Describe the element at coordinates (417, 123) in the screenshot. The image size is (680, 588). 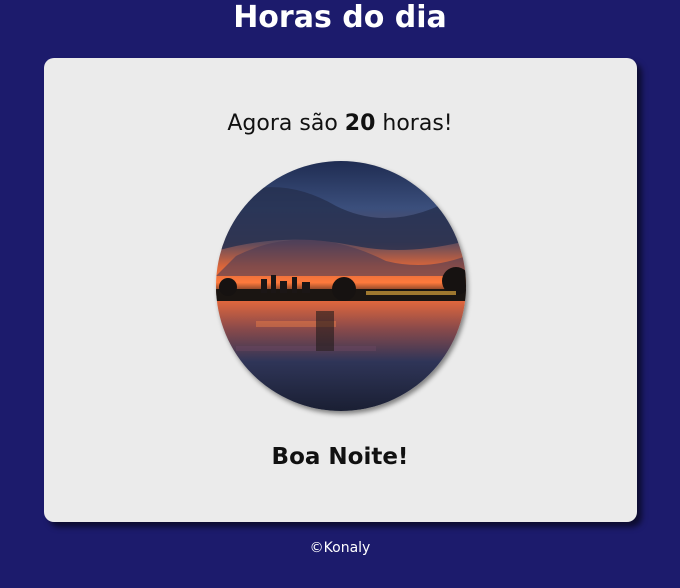
I see `message-suffix: horas!` at that location.